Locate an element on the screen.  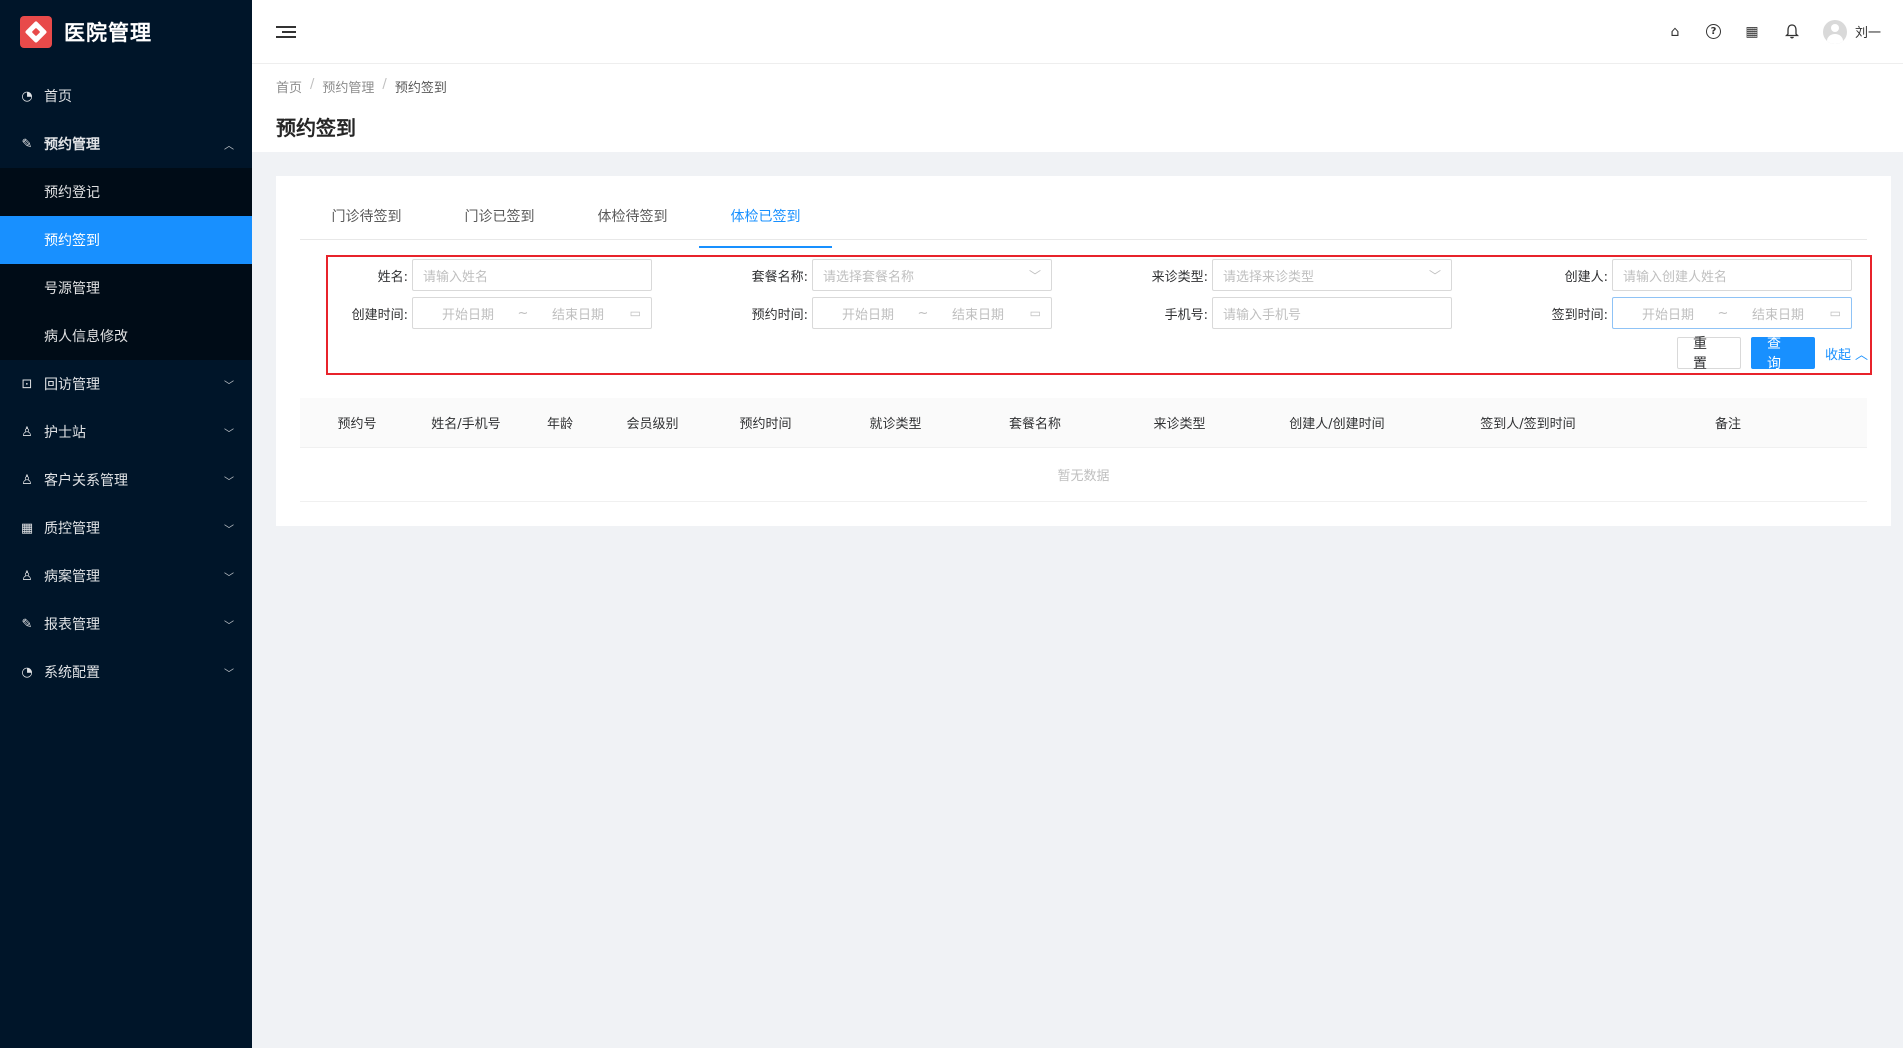
filter-phone: 手机号: 请输入手机号 is located at coordinates (1290, 313).